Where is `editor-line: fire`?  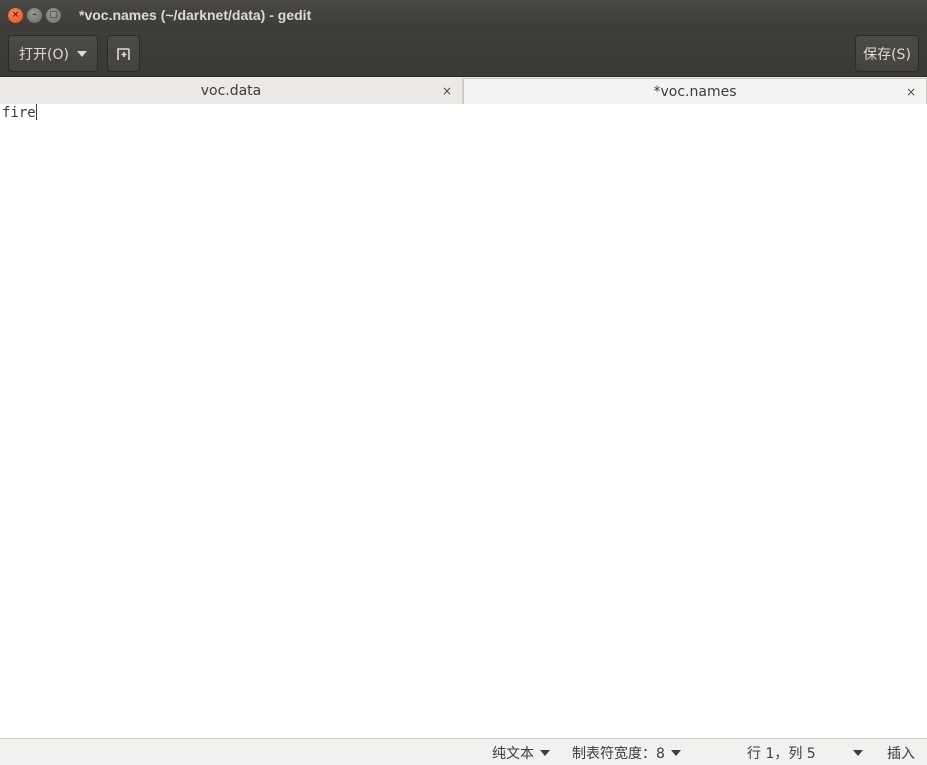 editor-line: fire is located at coordinates (19, 113).